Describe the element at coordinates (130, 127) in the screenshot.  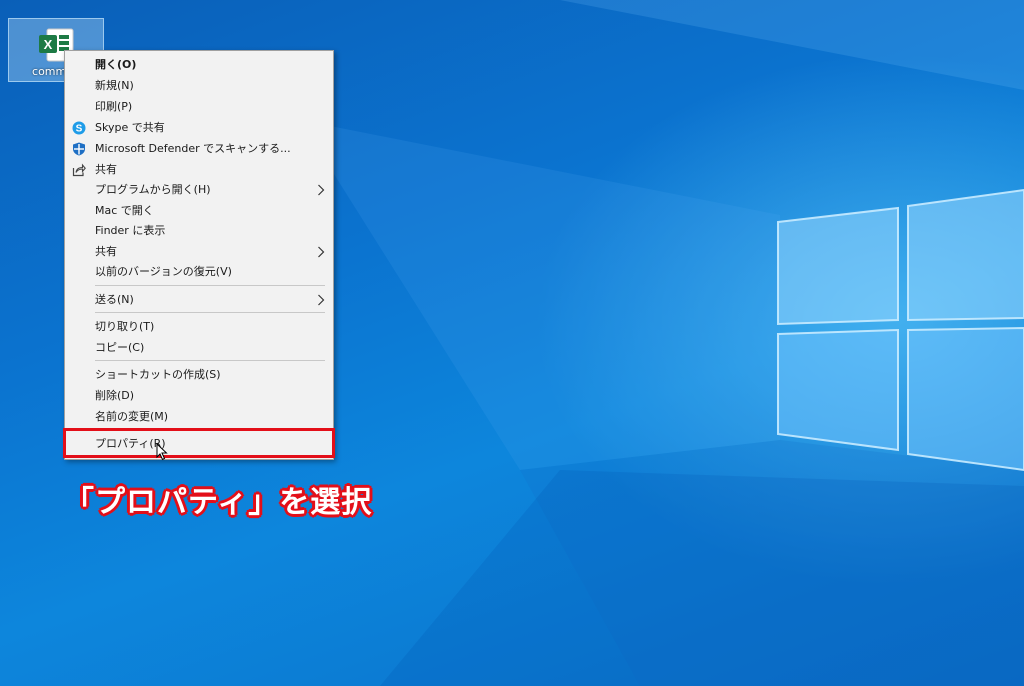
I see `menu-item-label: Skype で共有` at that location.